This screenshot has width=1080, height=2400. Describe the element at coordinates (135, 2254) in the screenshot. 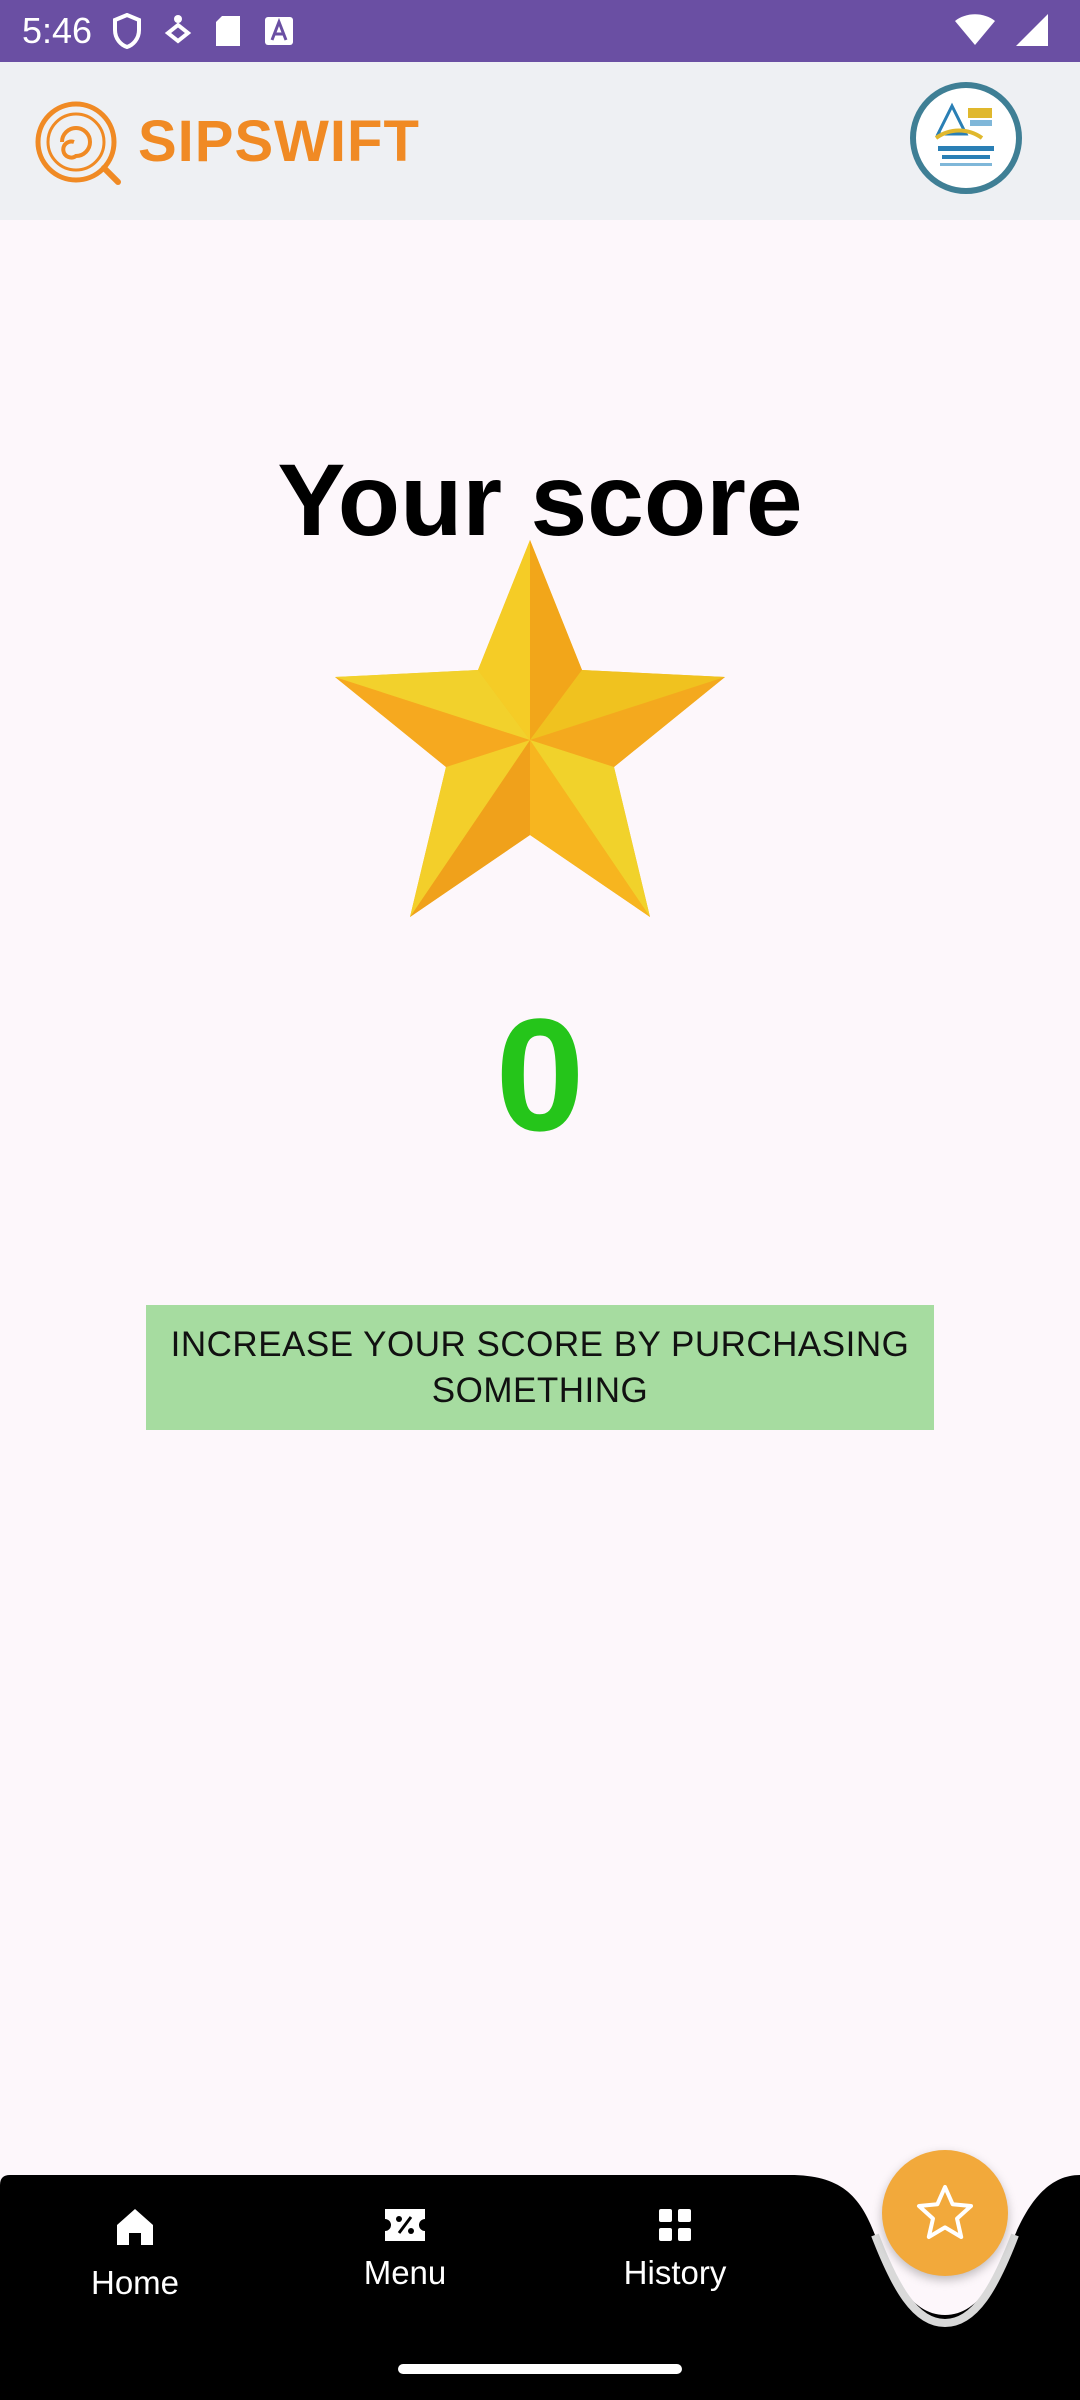

I see `nav-item-home: Home` at that location.